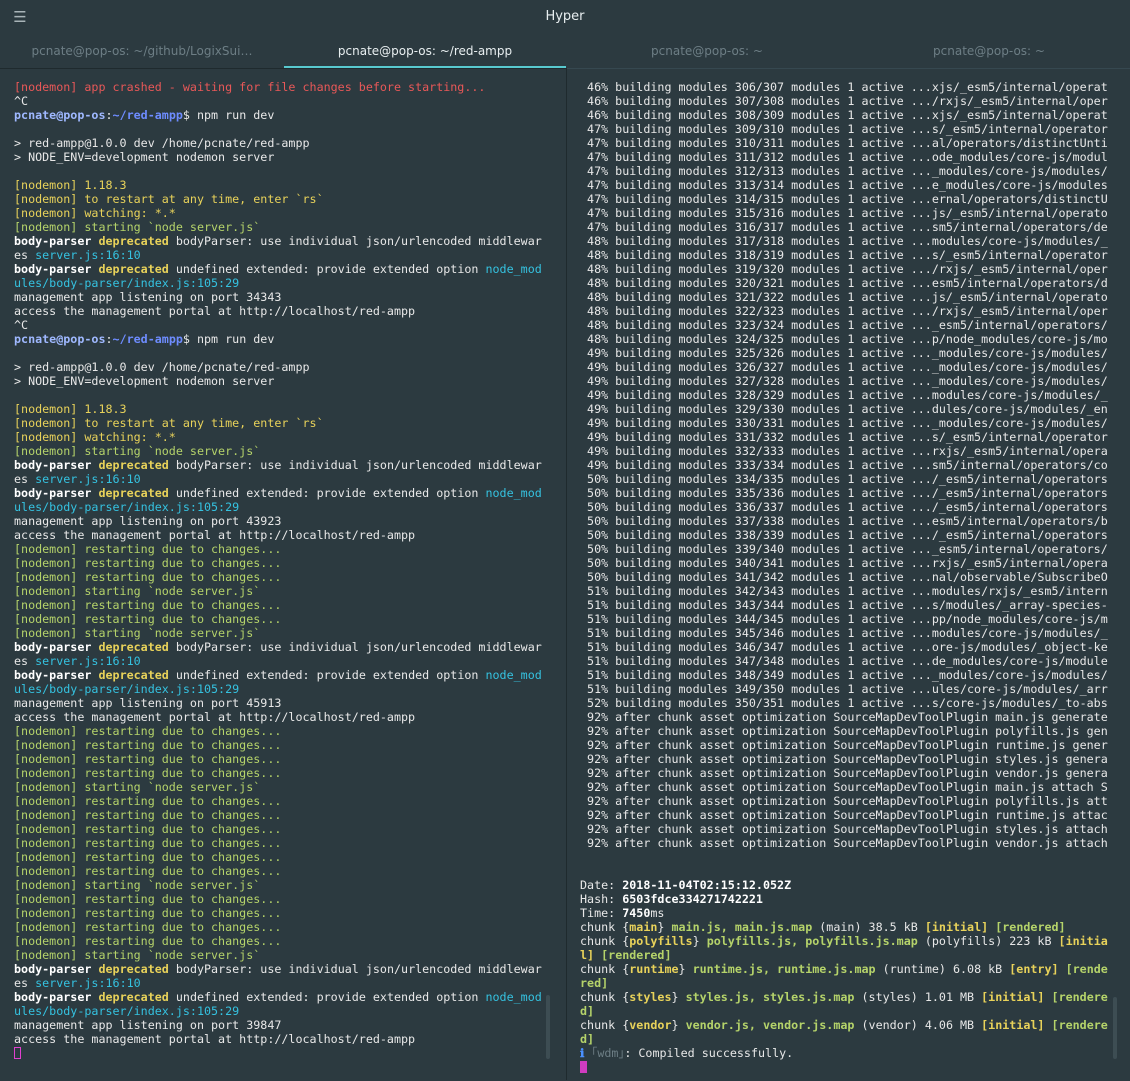 This screenshot has width=1130, height=1081. What do you see at coordinates (918, 1025) in the screenshot?
I see `terminal-text: (vendor) 4.06 MB` at bounding box center [918, 1025].